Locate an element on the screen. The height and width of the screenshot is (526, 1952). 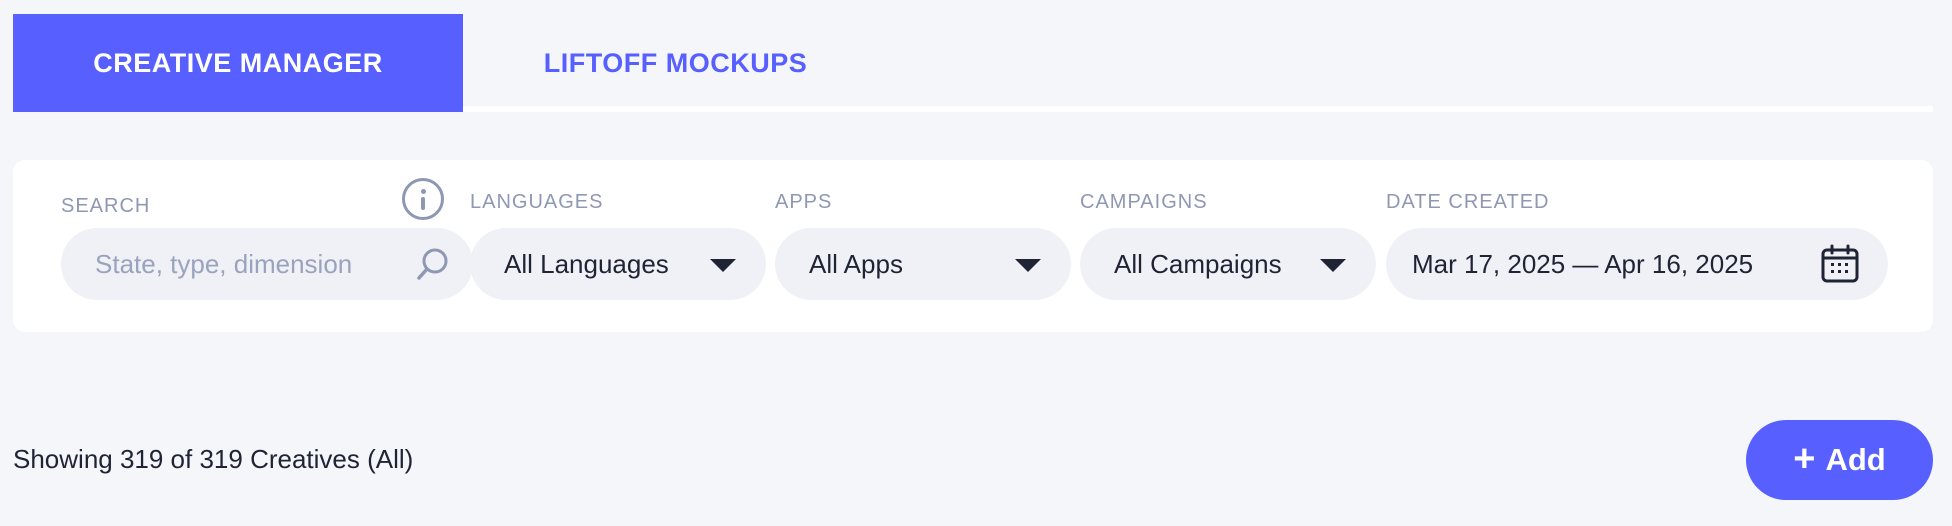
date-range-picker: Mar 17, 2025 — Apr 16, 2025 is located at coordinates (1637, 264).